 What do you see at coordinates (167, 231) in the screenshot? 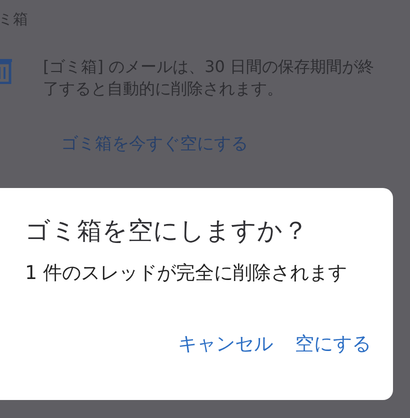
I see `dialog-title: ゴミ箱を空にしますか？` at bounding box center [167, 231].